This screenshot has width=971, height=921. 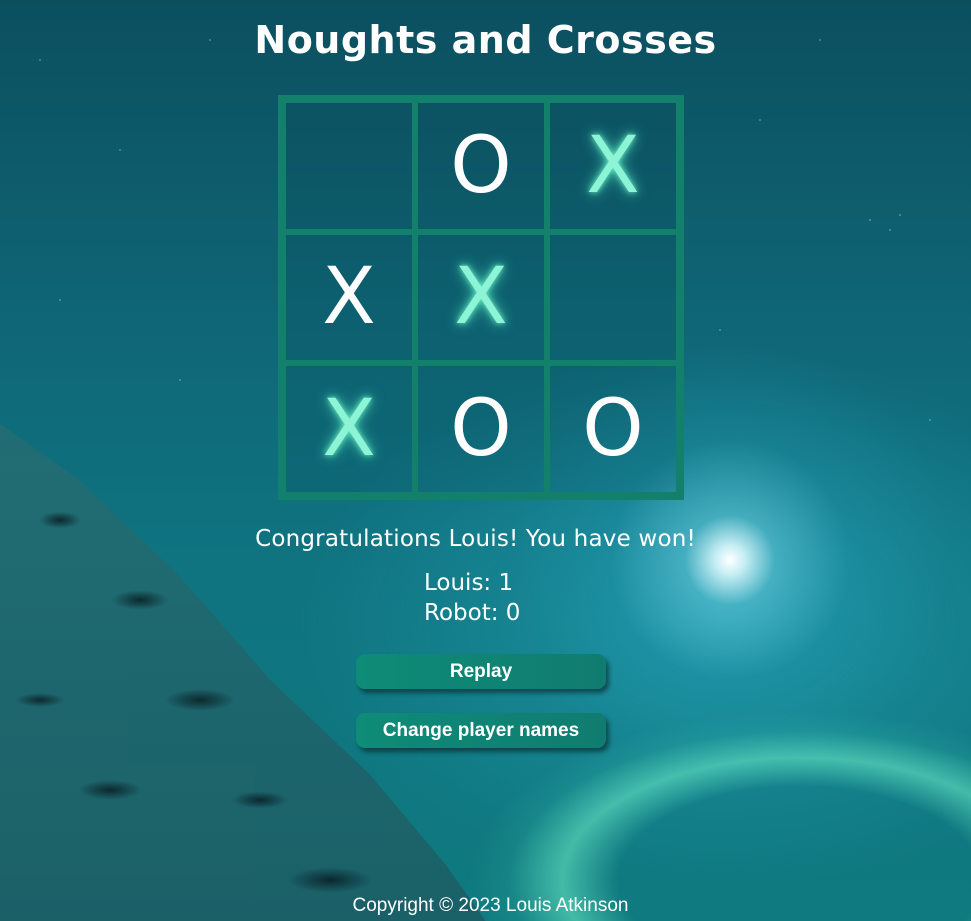 What do you see at coordinates (613, 429) in the screenshot?
I see `board-cell-9: O` at bounding box center [613, 429].